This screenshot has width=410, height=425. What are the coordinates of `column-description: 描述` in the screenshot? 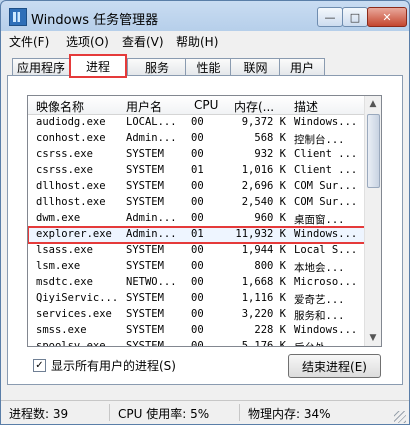 It's located at (306, 106).